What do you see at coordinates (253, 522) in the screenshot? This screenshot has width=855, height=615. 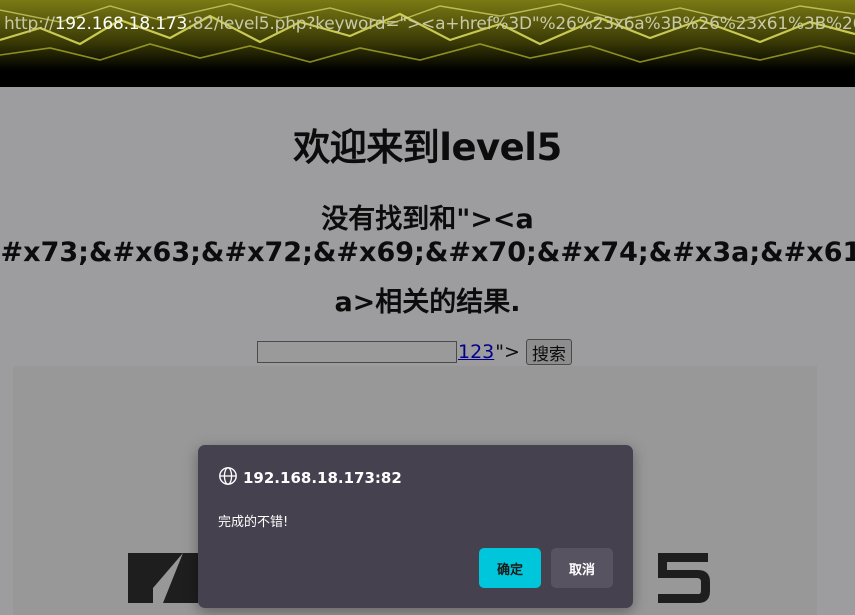 I see `dialog-message: 完成的不错!` at bounding box center [253, 522].